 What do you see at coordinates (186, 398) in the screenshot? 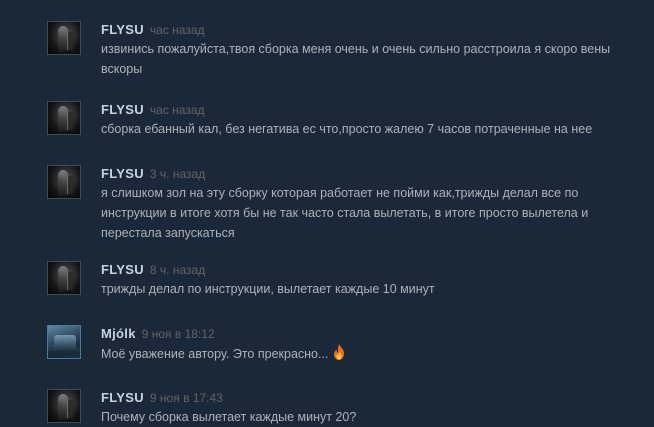
I see `comment-timestamp: 9 ноя в 17:43` at bounding box center [186, 398].